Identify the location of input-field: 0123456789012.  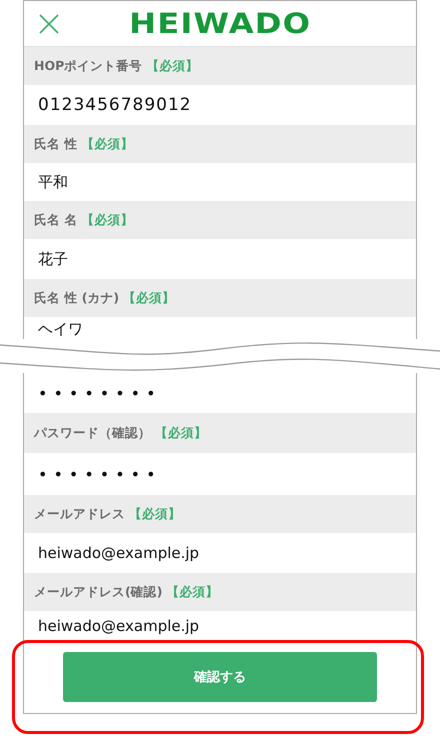
(220, 105).